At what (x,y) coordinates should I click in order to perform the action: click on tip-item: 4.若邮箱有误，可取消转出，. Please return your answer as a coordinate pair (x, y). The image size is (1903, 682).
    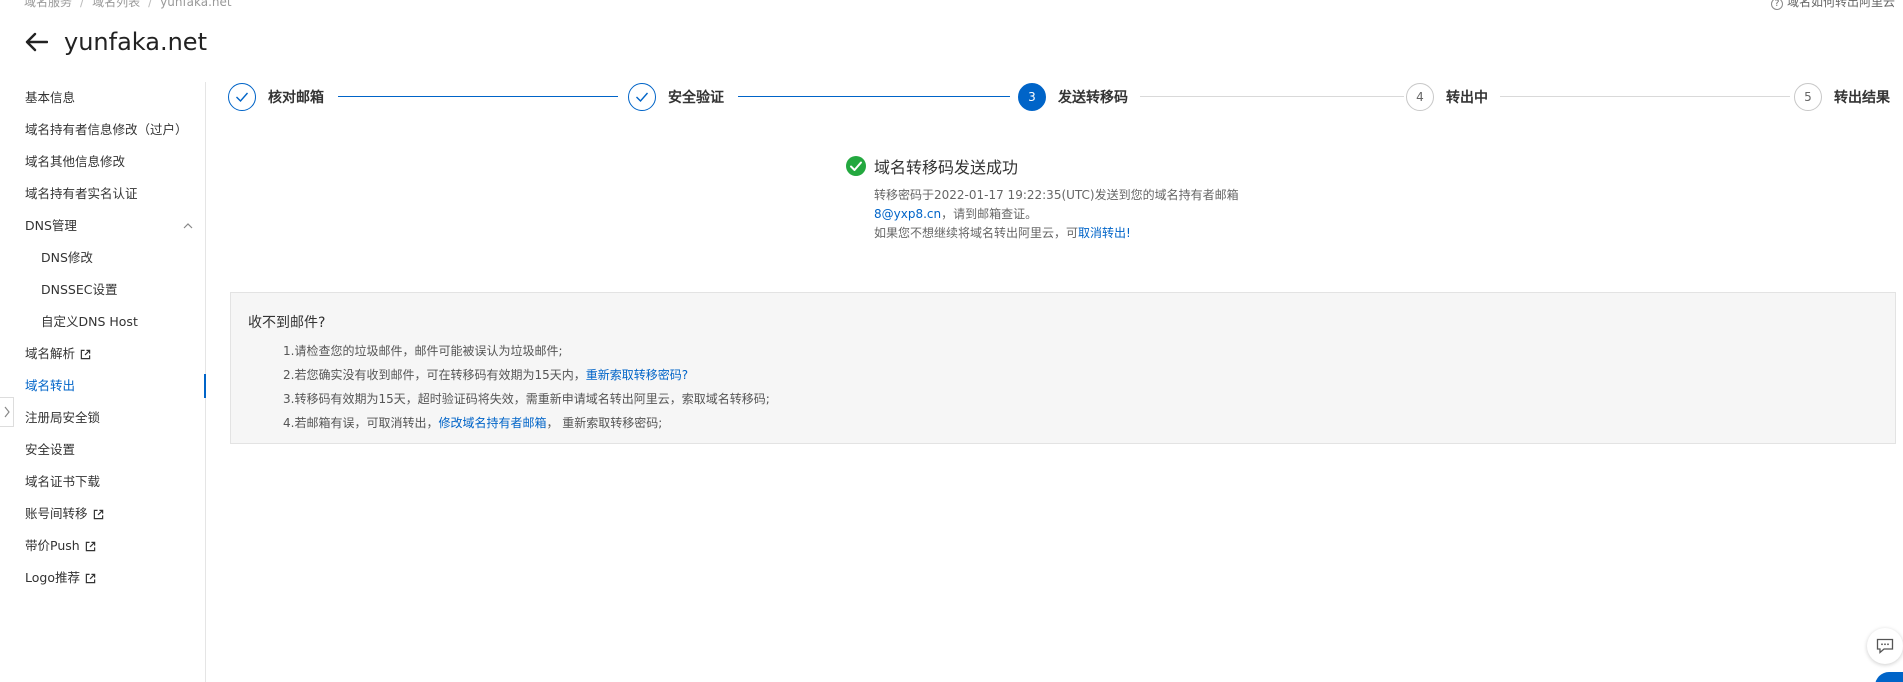
    Looking at the image, I should click on (361, 423).